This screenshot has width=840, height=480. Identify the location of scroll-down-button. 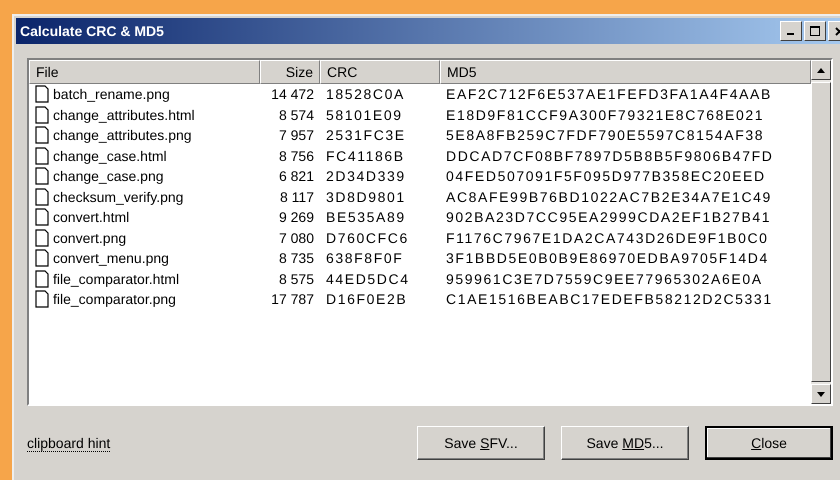
(821, 394).